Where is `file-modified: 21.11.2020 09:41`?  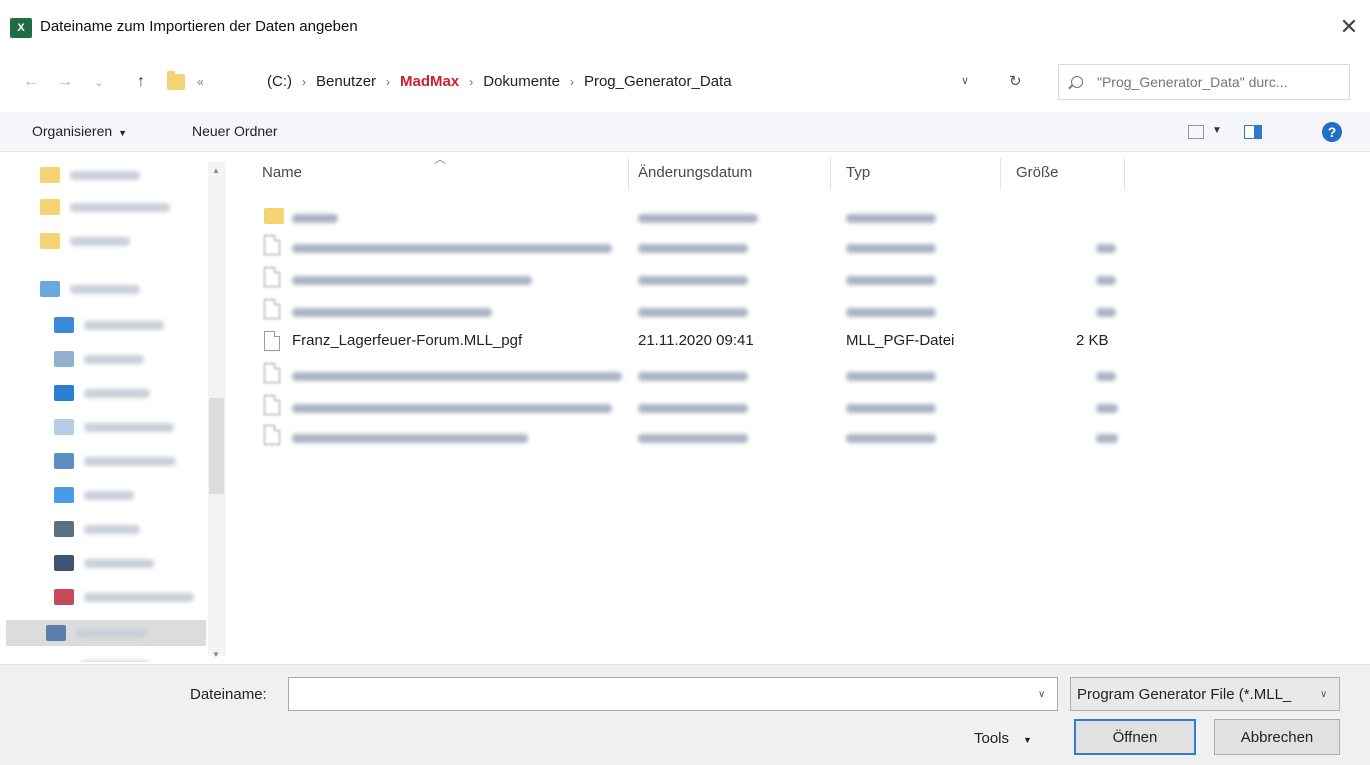 file-modified: 21.11.2020 09:41 is located at coordinates (696, 340).